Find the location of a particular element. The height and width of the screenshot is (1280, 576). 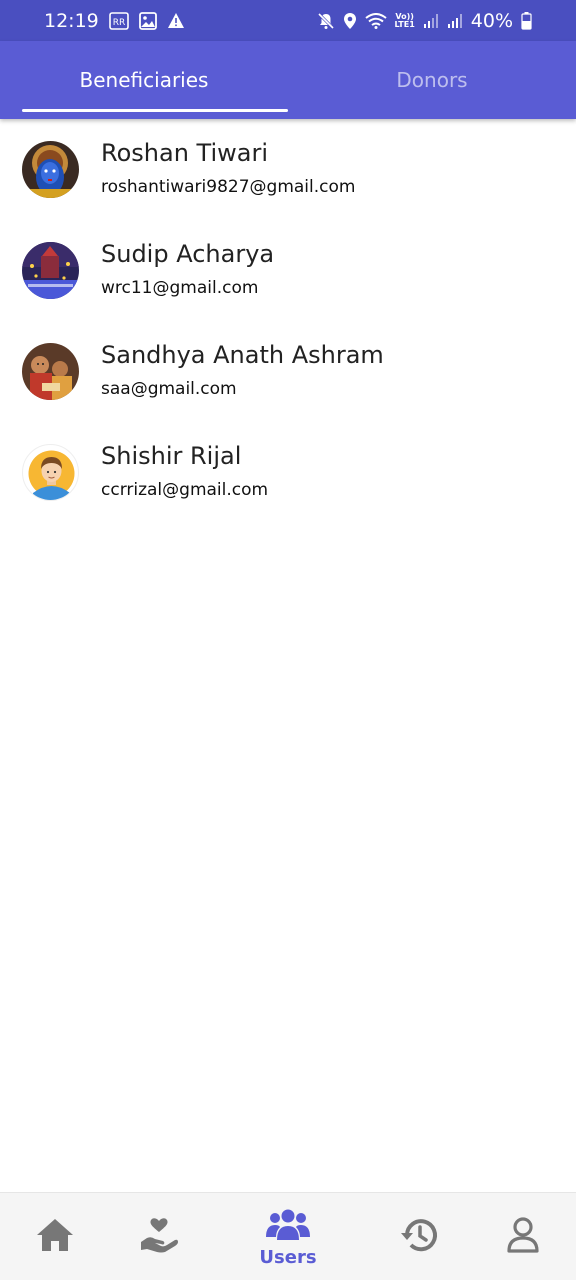

nav-history is located at coordinates (419, 1236).